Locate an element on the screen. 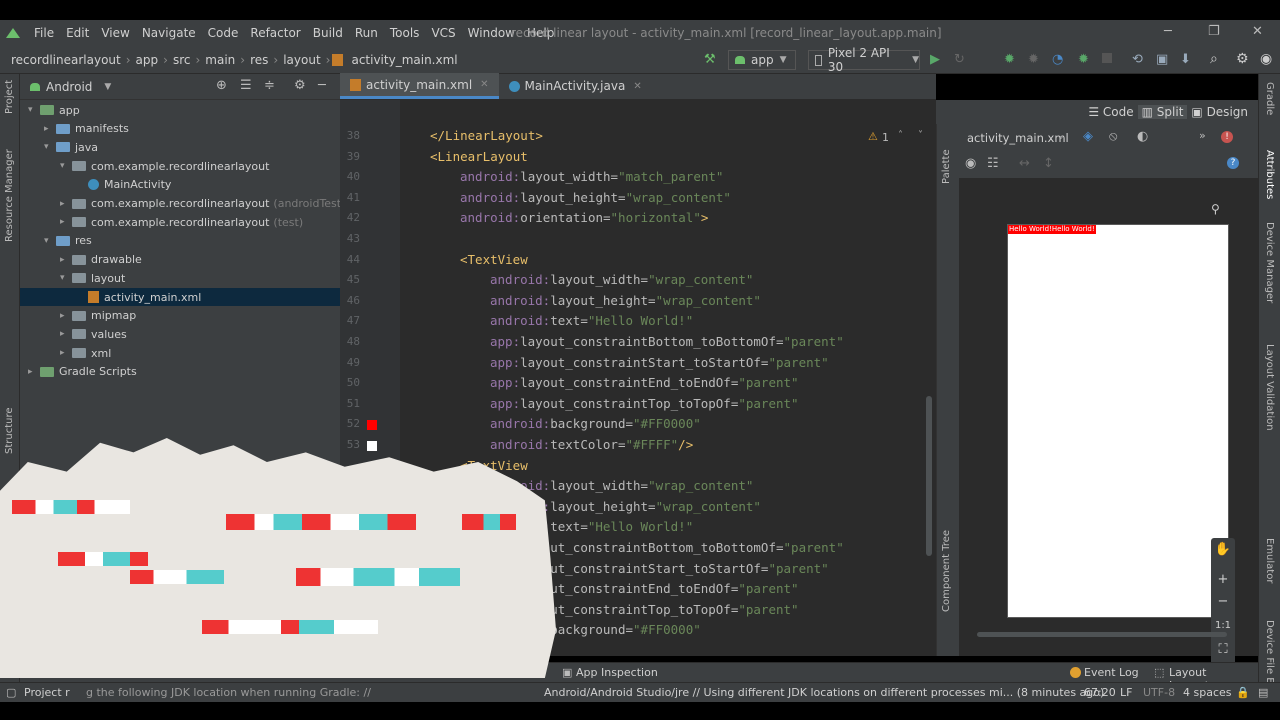 Image resolution: width=1280 pixels, height=720 pixels. locate-icon: ⊕ is located at coordinates (221, 85).